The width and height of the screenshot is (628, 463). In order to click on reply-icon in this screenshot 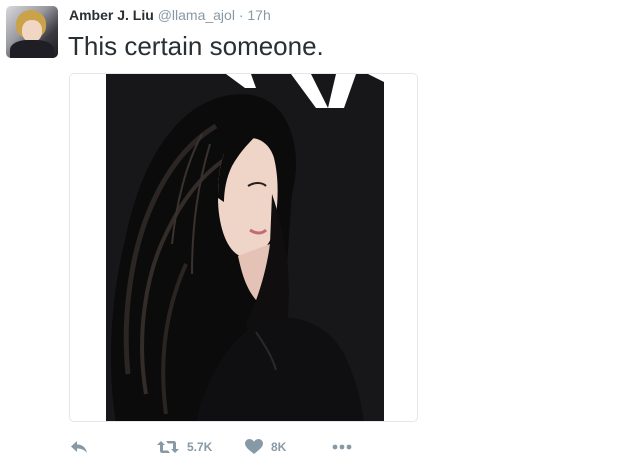, I will do `click(79, 447)`.